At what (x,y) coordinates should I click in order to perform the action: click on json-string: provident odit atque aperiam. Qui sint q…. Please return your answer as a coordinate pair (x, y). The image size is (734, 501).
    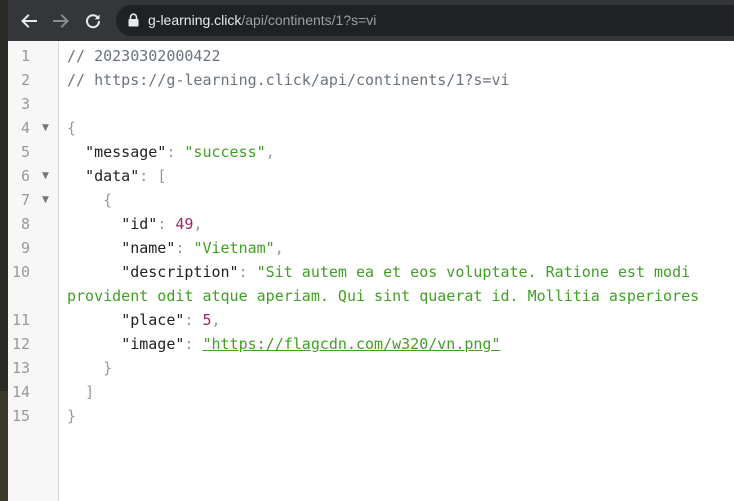
    Looking at the image, I should click on (383, 296).